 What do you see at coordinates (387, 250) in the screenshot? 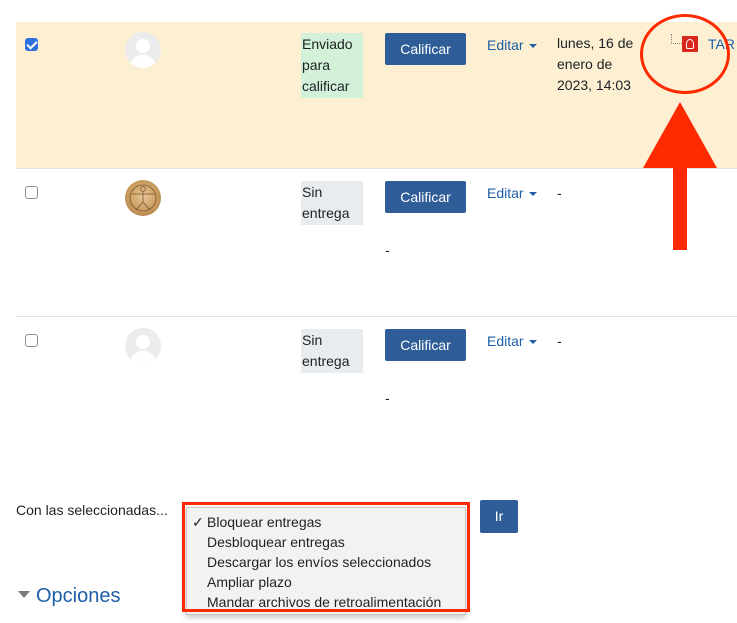
I see `row-2-grade-value: -` at bounding box center [387, 250].